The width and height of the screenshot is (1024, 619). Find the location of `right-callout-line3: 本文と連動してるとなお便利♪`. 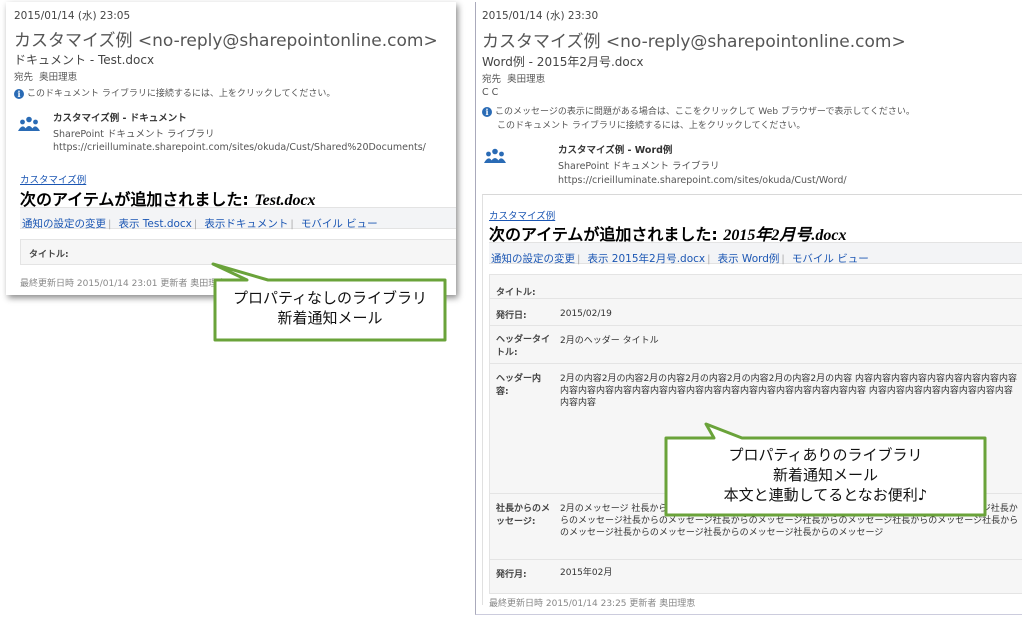

right-callout-line3: 本文と連動してるとなお便利♪ is located at coordinates (825, 495).